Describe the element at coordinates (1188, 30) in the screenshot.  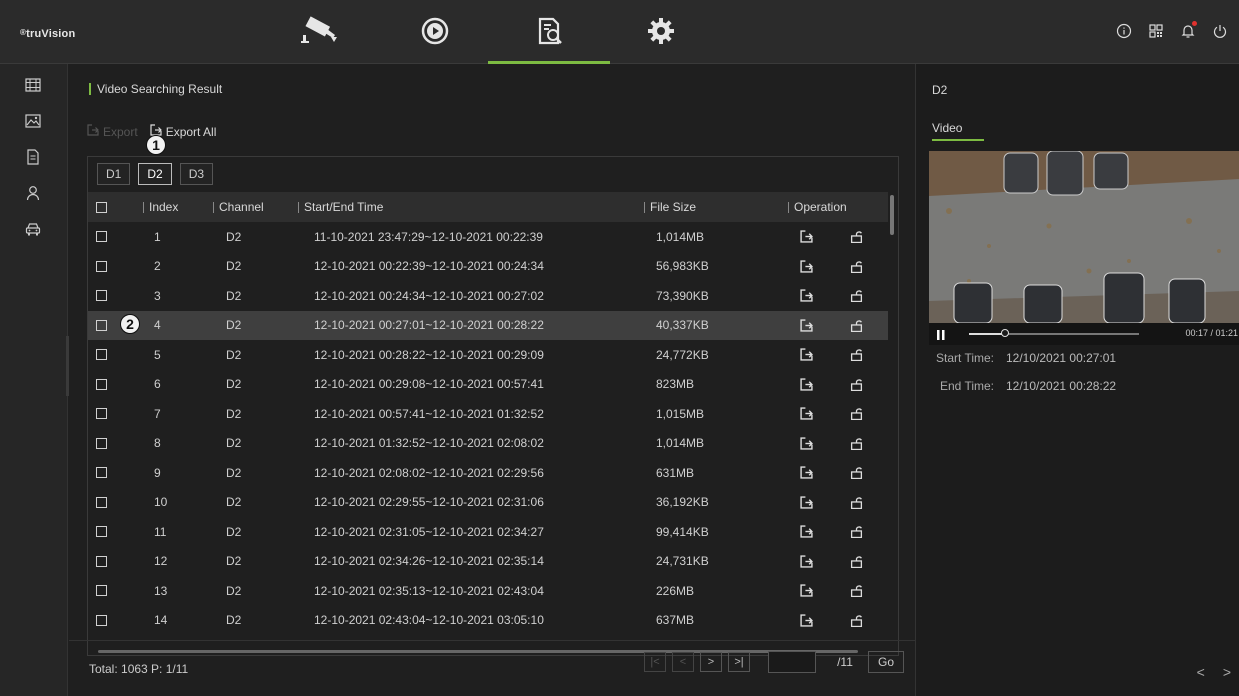
I see `bell-icon` at that location.